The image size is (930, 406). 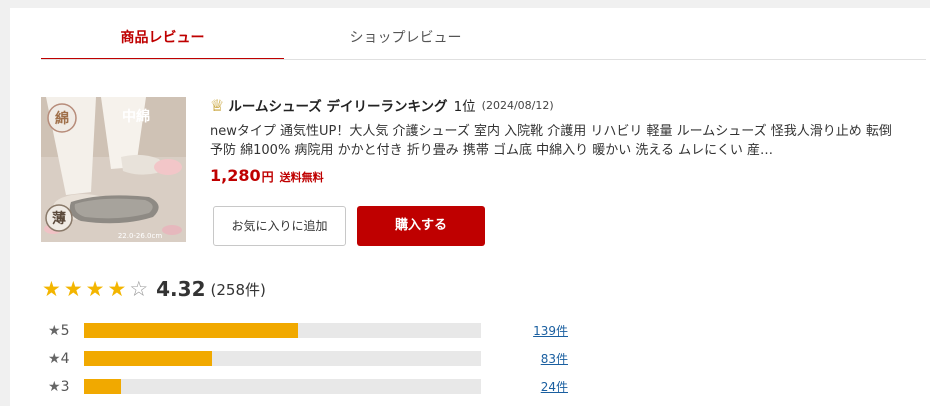 I want to click on badge-cotton: 綿, so click(x=62, y=118).